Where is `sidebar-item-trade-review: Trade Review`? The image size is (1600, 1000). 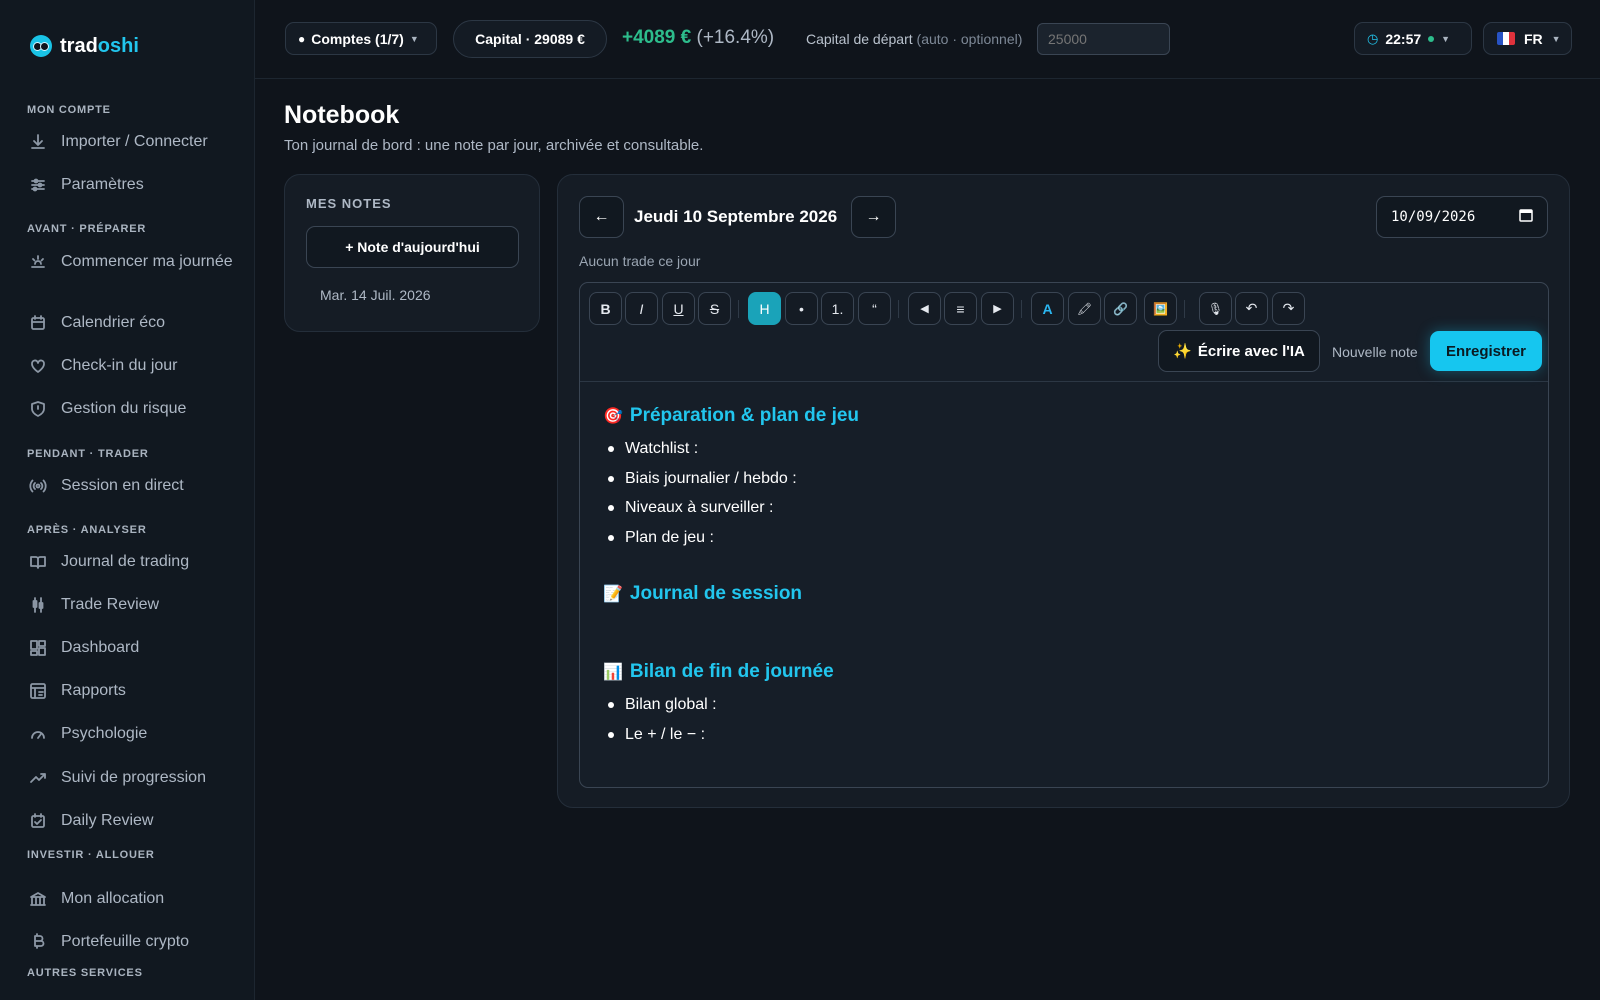
sidebar-item-trade-review: Trade Review is located at coordinates (127, 604).